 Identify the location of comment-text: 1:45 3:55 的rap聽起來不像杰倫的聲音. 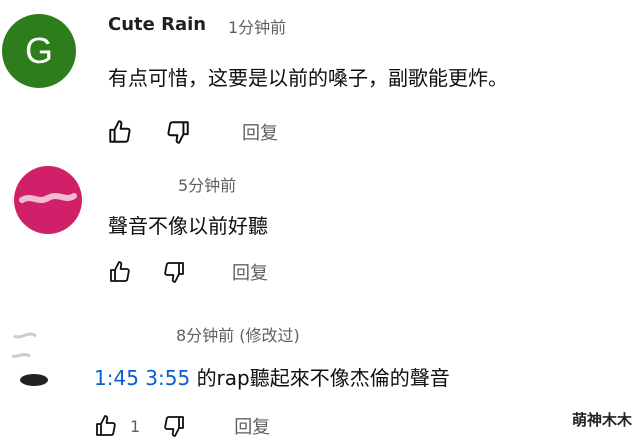
(272, 376).